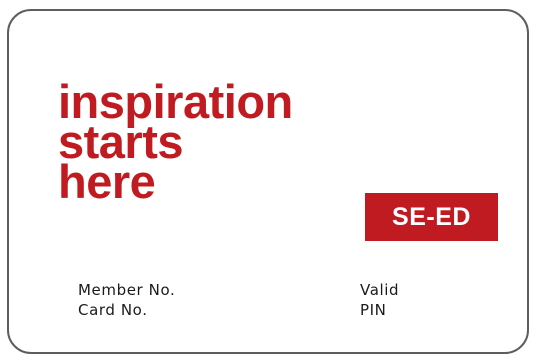 Image resolution: width=536 pixels, height=363 pixels. Describe the element at coordinates (380, 290) in the screenshot. I see `valid-label: Valid` at that location.